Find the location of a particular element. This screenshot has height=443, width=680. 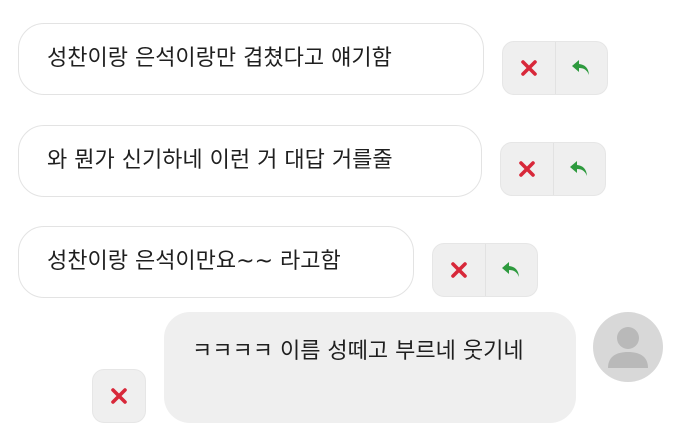

user-avatar-icon is located at coordinates (628, 347).